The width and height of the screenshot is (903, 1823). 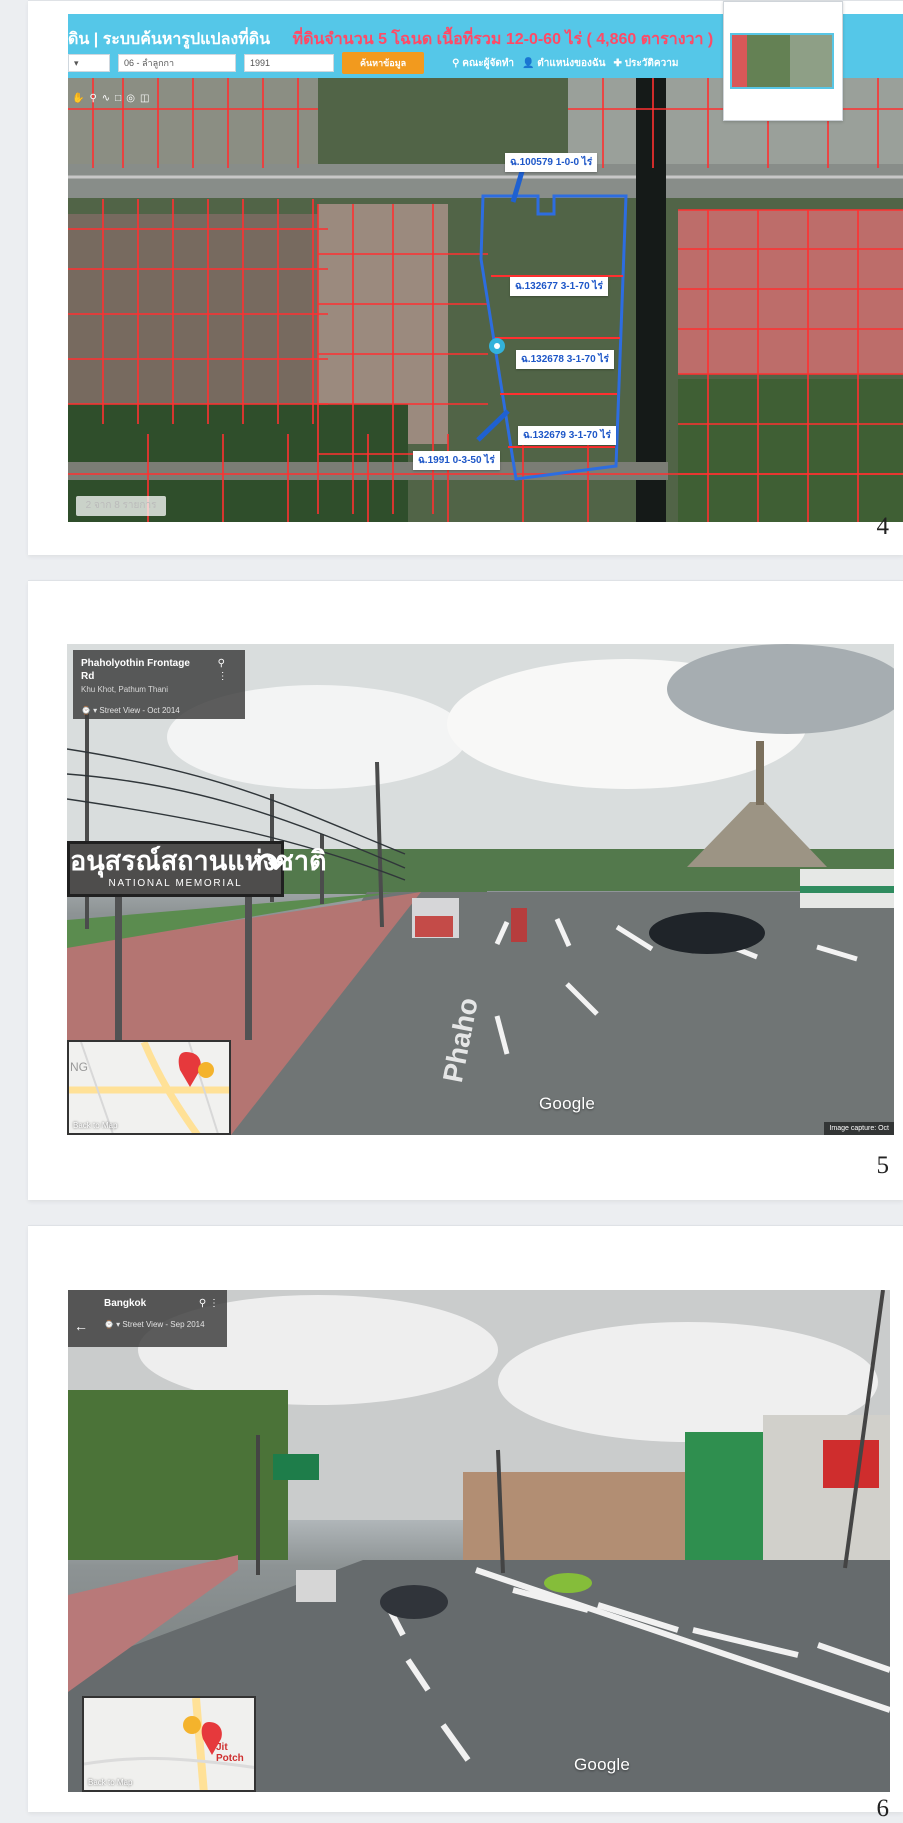 I want to click on deed-number-value: 1991, so click(x=260, y=63).